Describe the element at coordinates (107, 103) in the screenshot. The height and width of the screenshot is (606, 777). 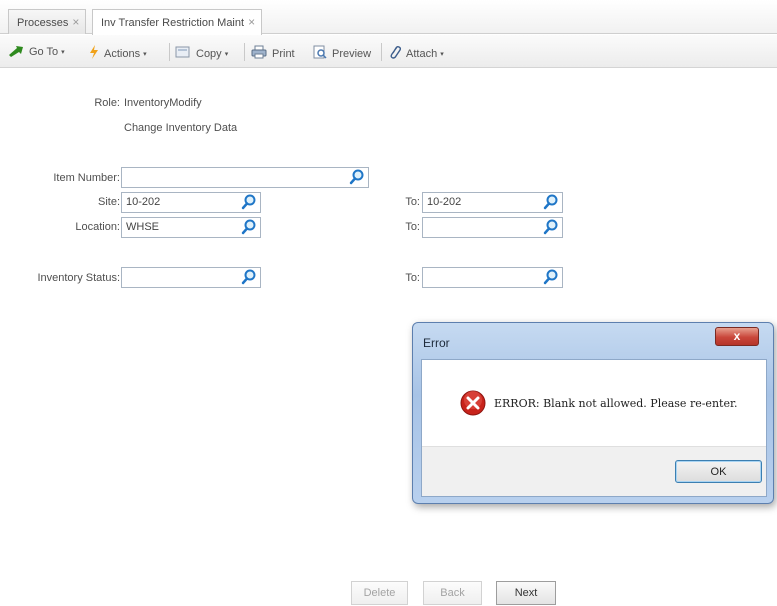
I see `role-label: Role:` at that location.